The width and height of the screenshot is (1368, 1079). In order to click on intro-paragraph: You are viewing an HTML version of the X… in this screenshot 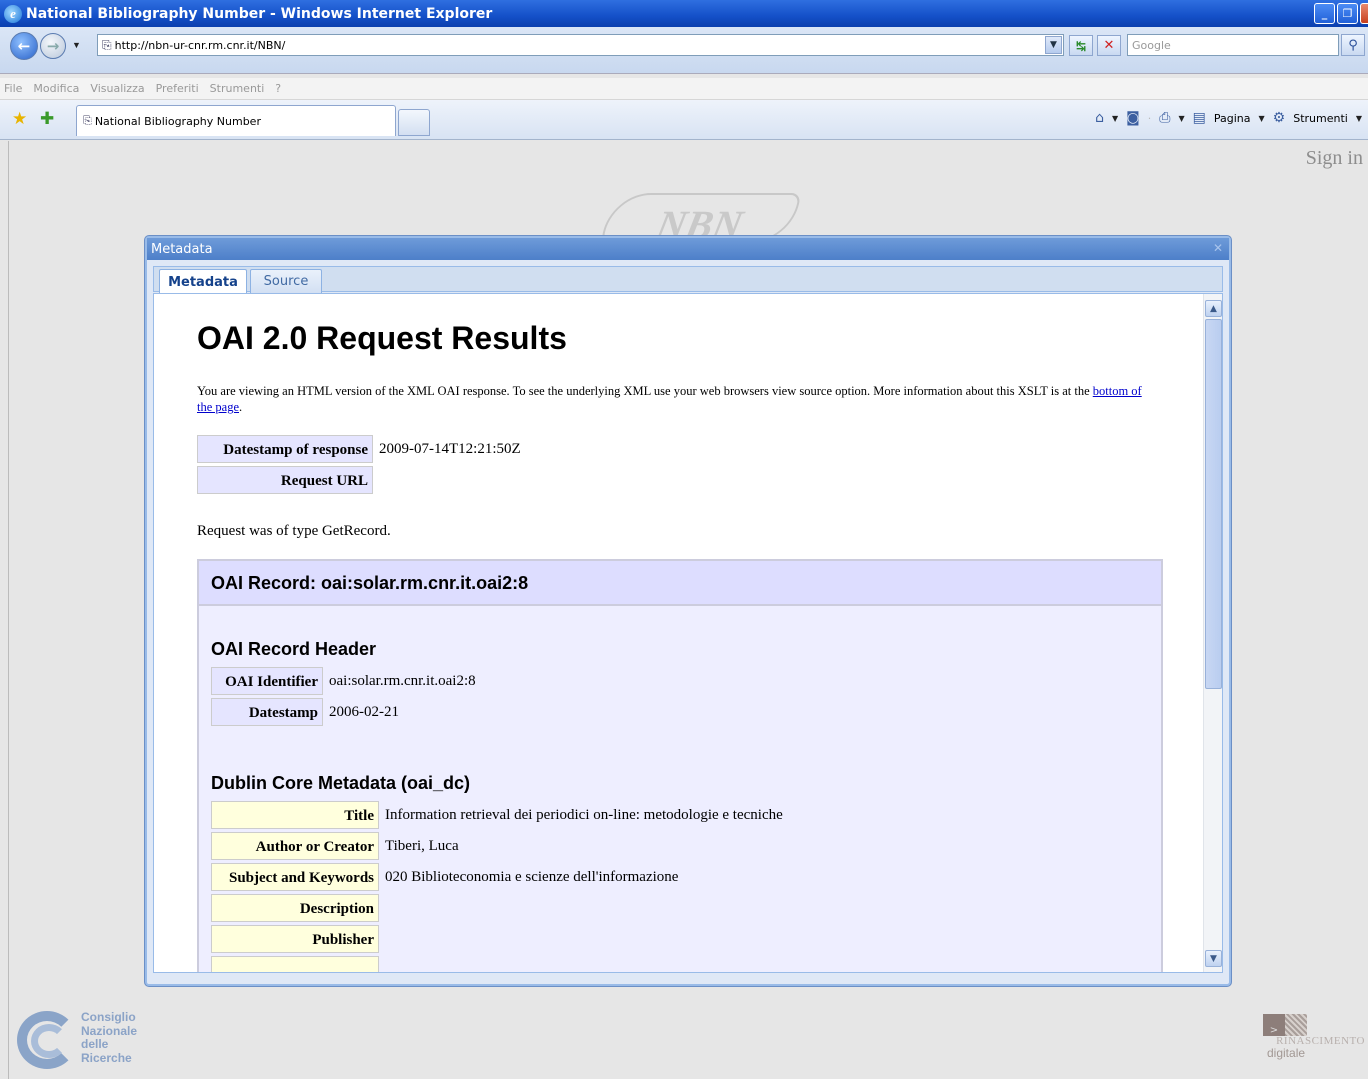, I will do `click(672, 399)`.